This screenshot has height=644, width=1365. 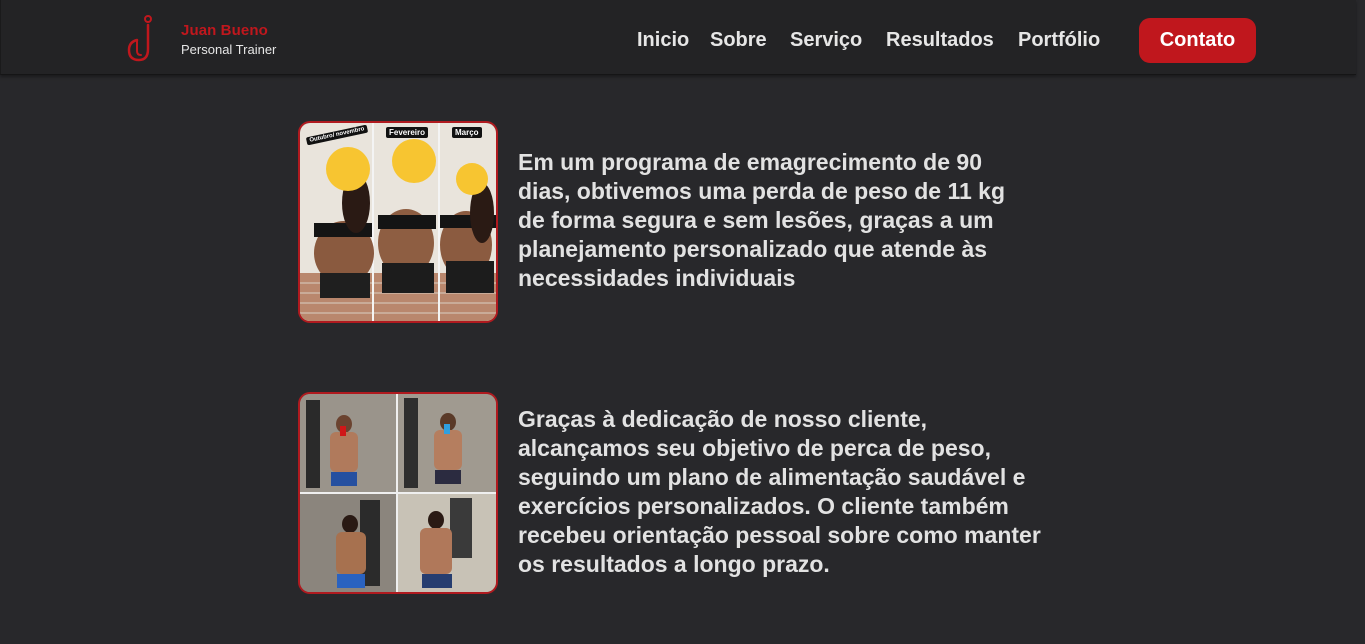 I want to click on photo-label-march: Março, so click(x=467, y=132).